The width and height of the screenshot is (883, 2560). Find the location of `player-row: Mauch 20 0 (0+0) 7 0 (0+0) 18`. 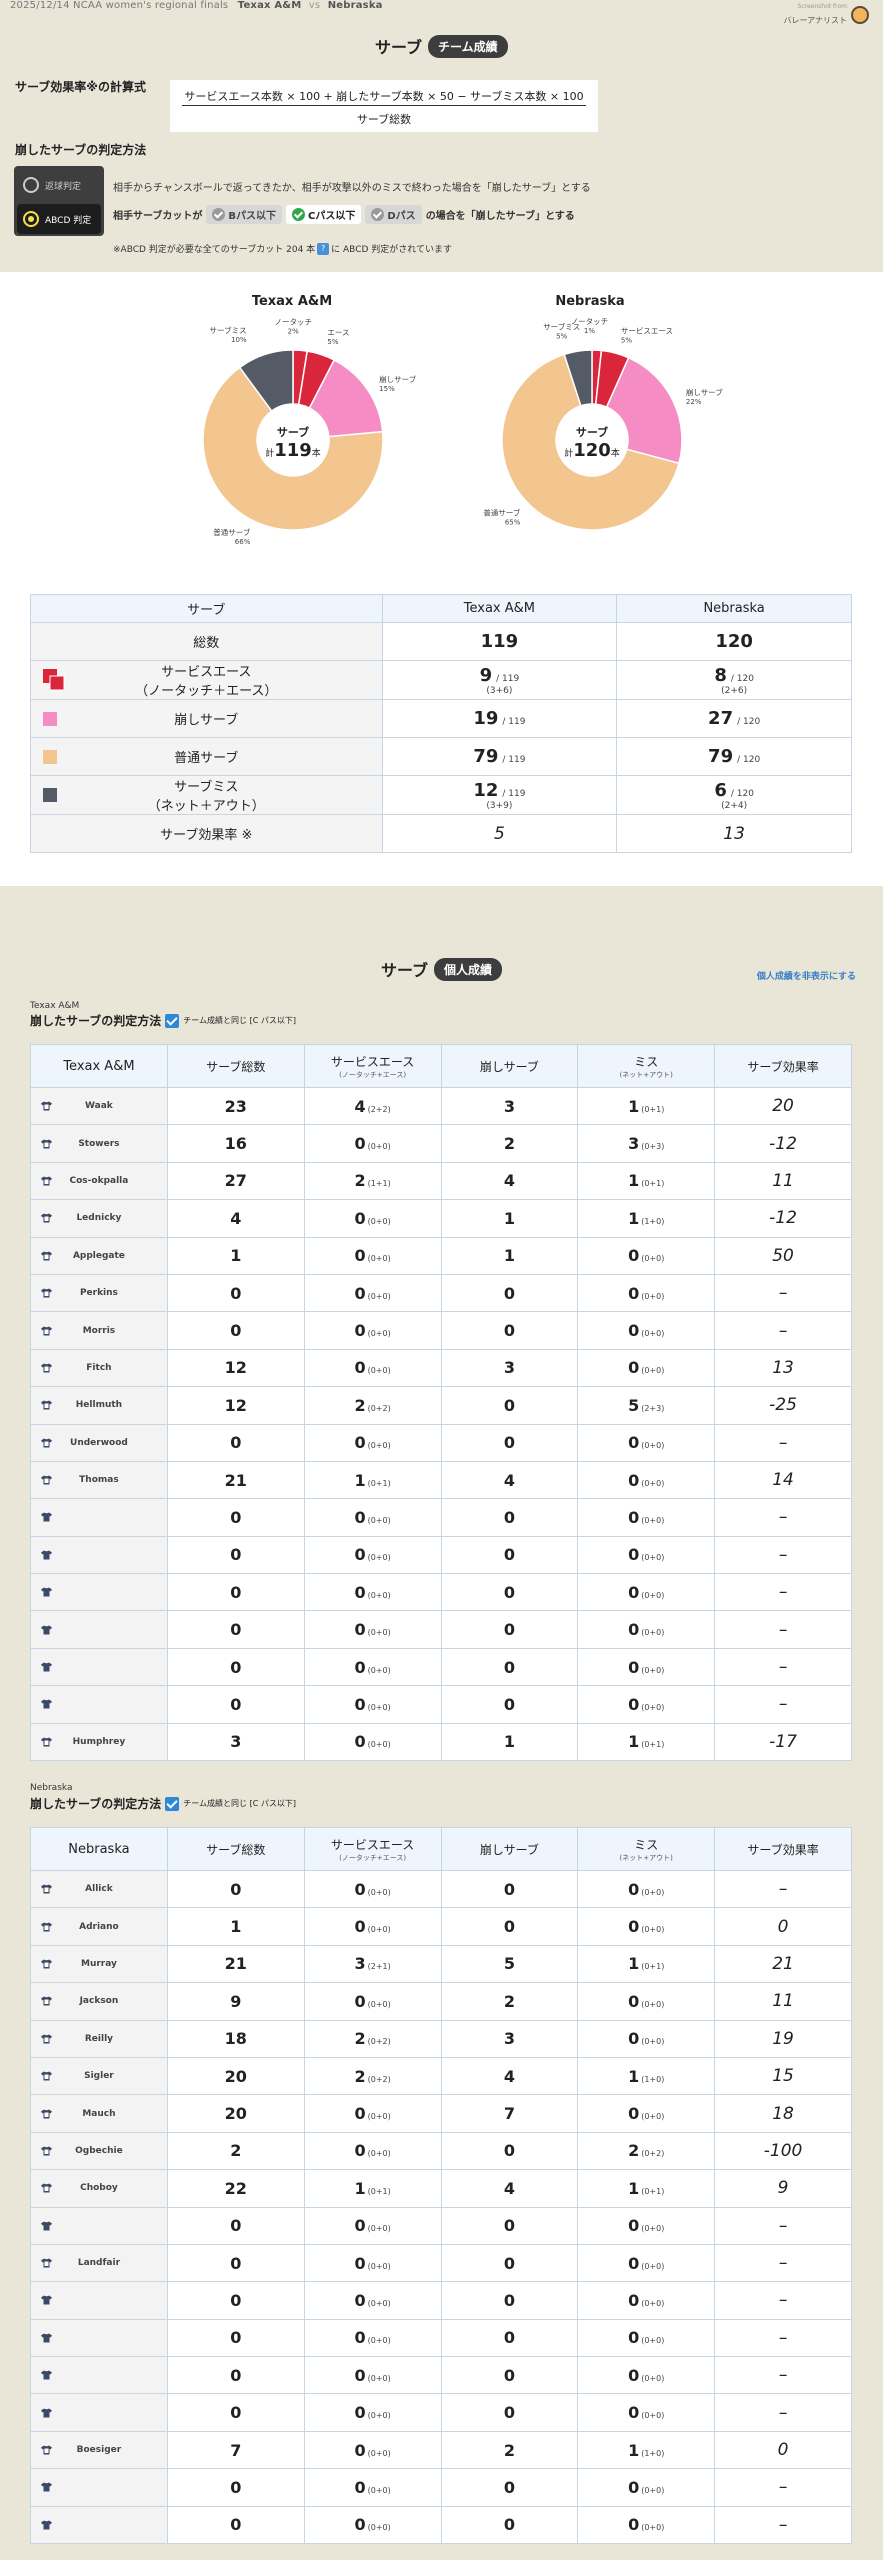

player-row: Mauch 20 0 (0+0) 7 0 (0+0) 18 is located at coordinates (441, 2113).